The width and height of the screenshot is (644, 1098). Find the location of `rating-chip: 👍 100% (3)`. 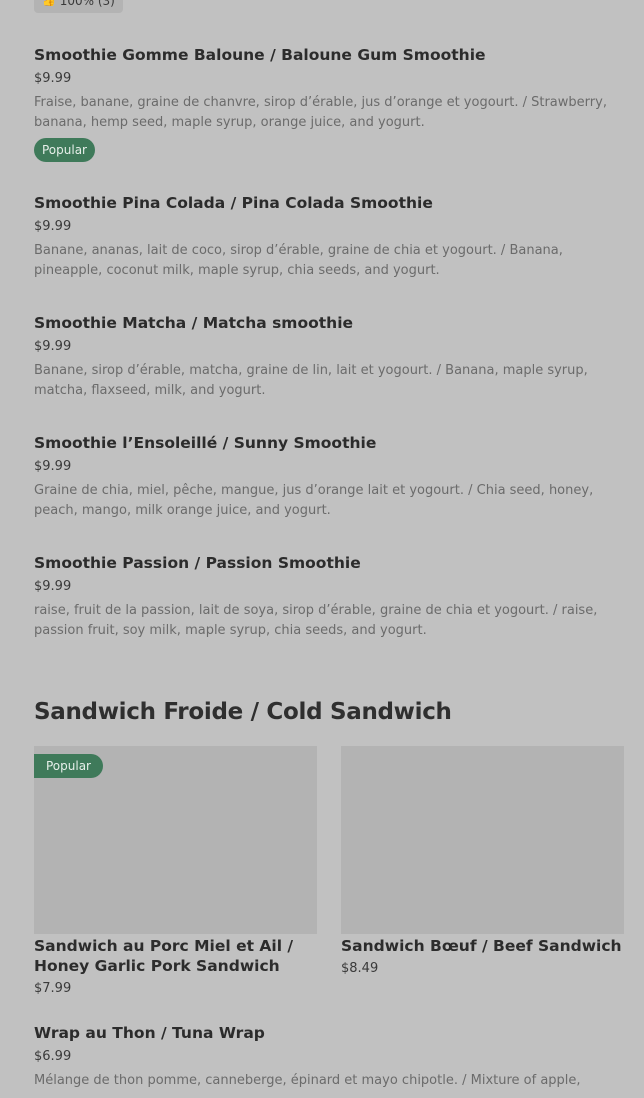

rating-chip: 👍 100% (3) is located at coordinates (78, 6).